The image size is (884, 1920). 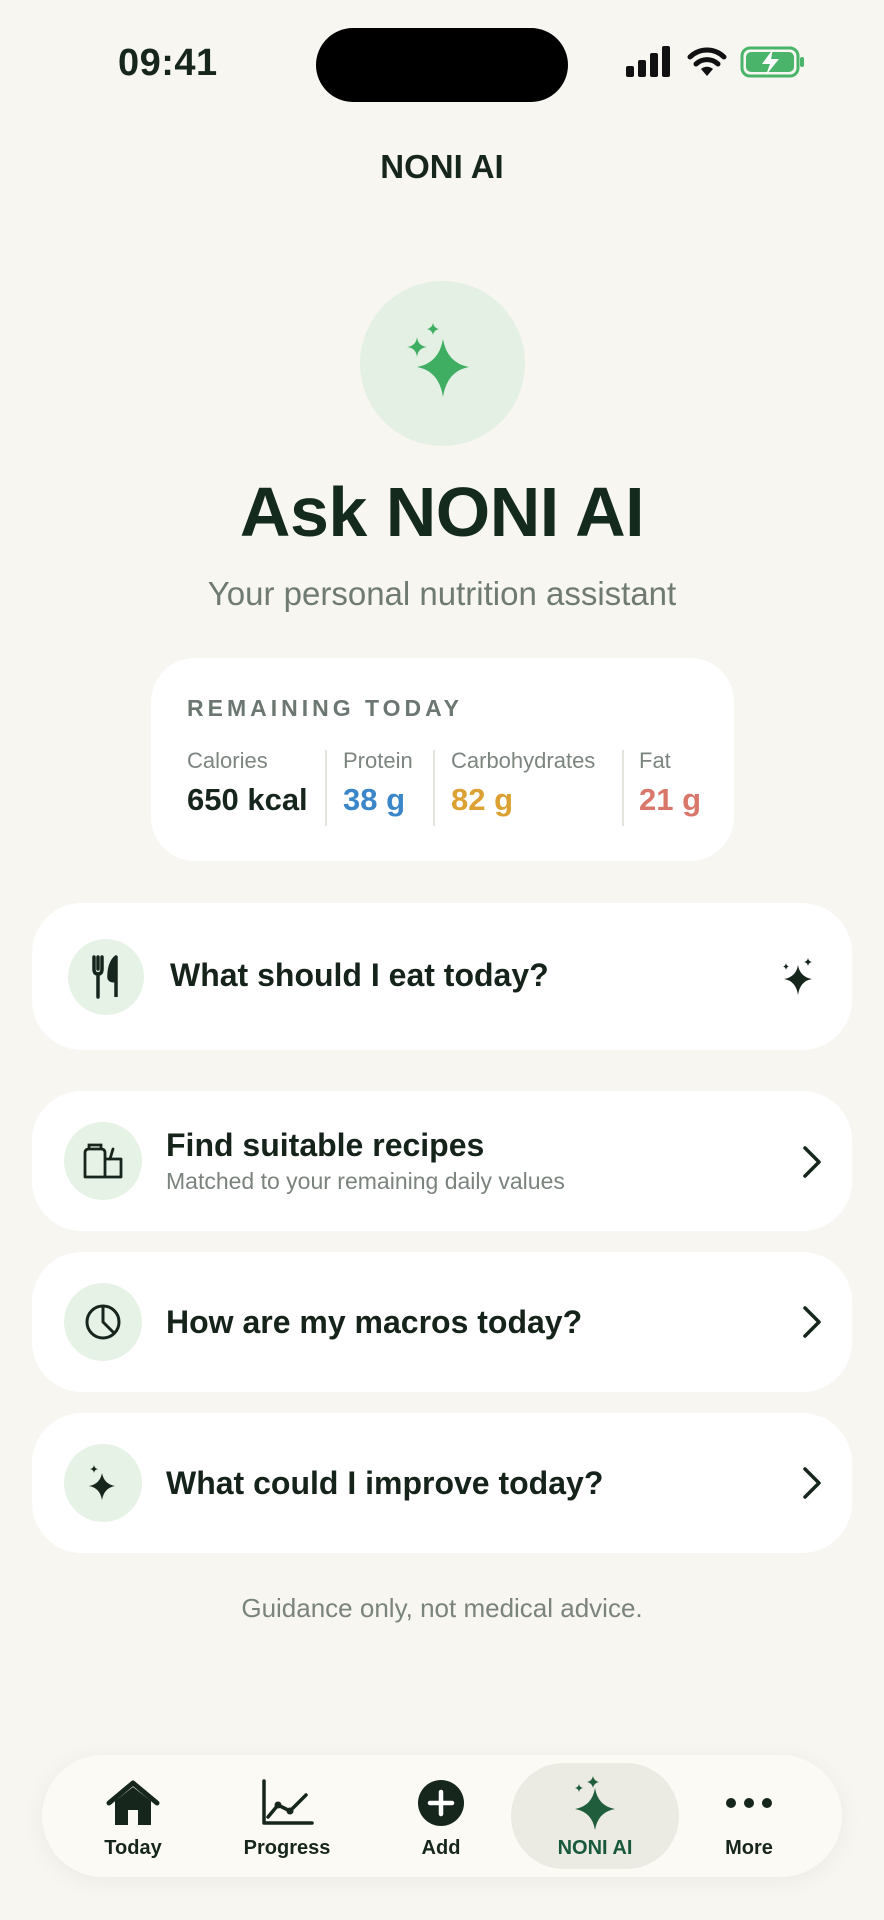 I want to click on tab-label: Add, so click(x=441, y=1848).